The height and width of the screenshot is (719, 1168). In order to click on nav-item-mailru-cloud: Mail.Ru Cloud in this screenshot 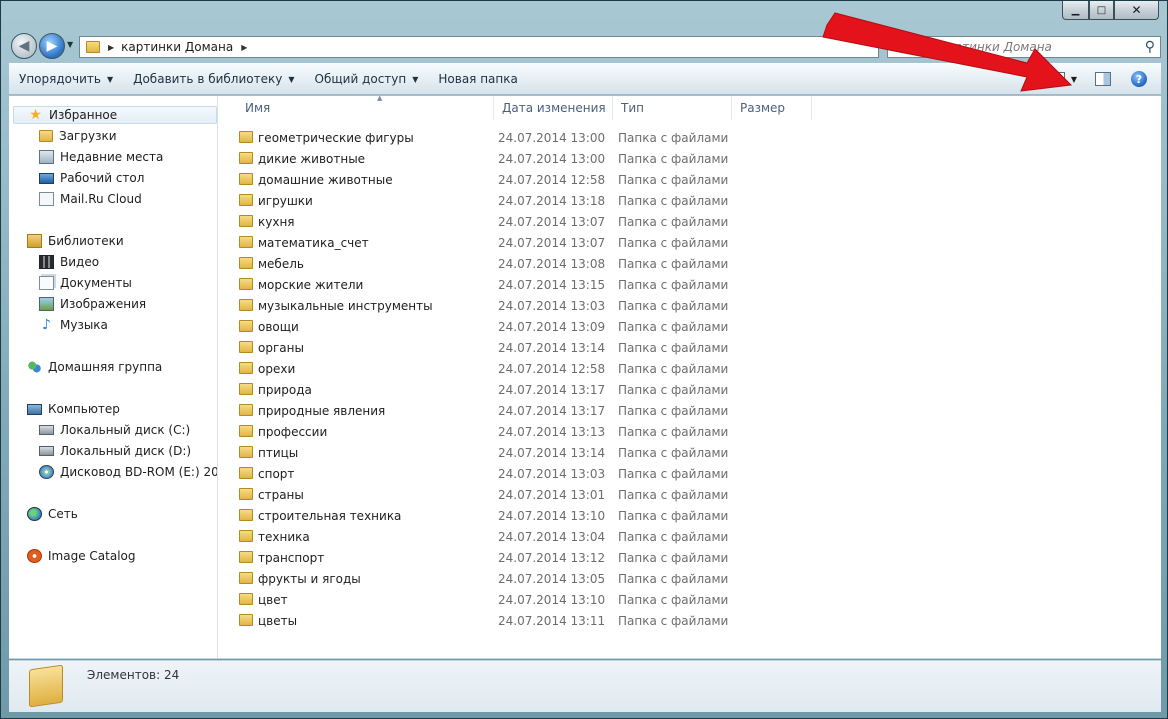, I will do `click(90, 199)`.